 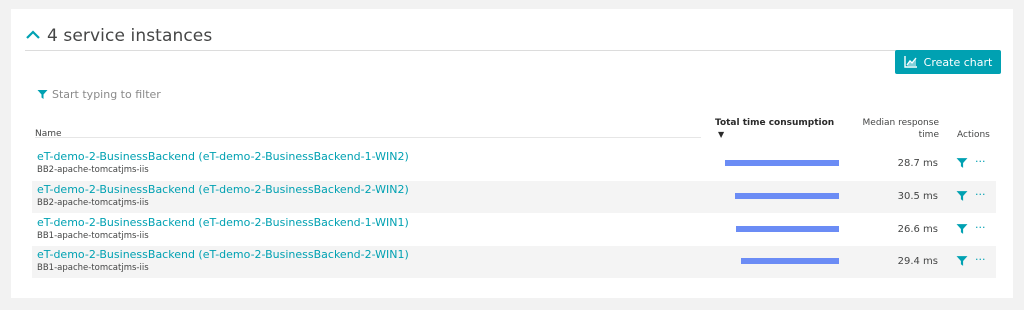 What do you see at coordinates (910, 62) in the screenshot?
I see `chart-icon` at bounding box center [910, 62].